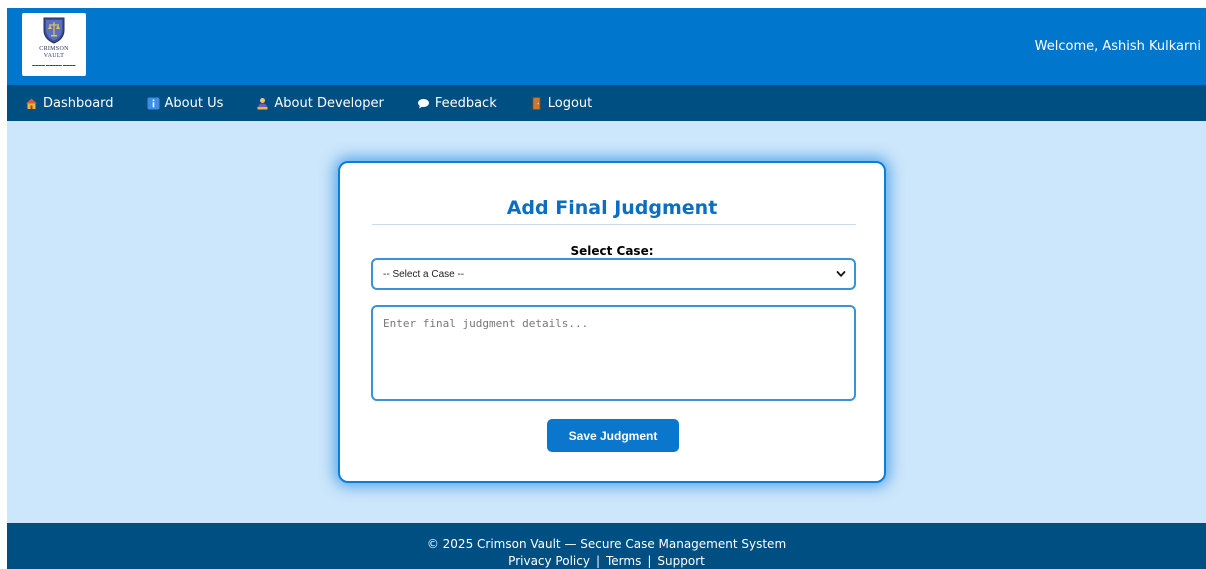 This screenshot has height=569, width=1206. I want to click on judgment-details-textarea, so click(613, 353).